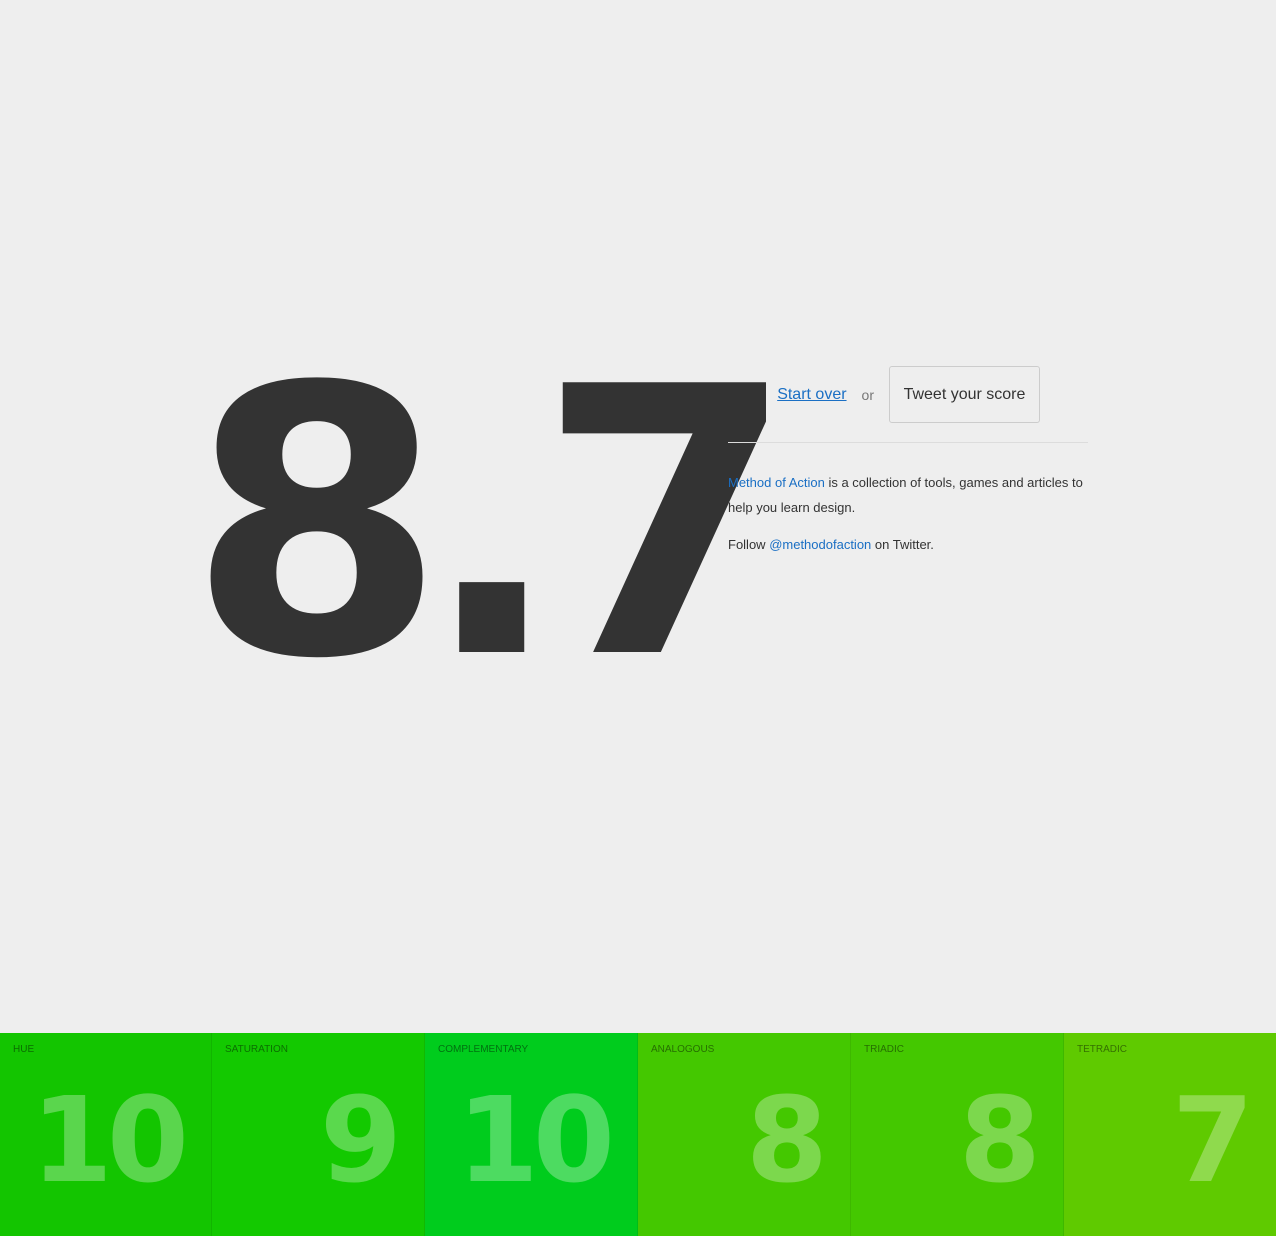  What do you see at coordinates (964, 394) in the screenshot?
I see `tweet-score-button: Tweet your score` at bounding box center [964, 394].